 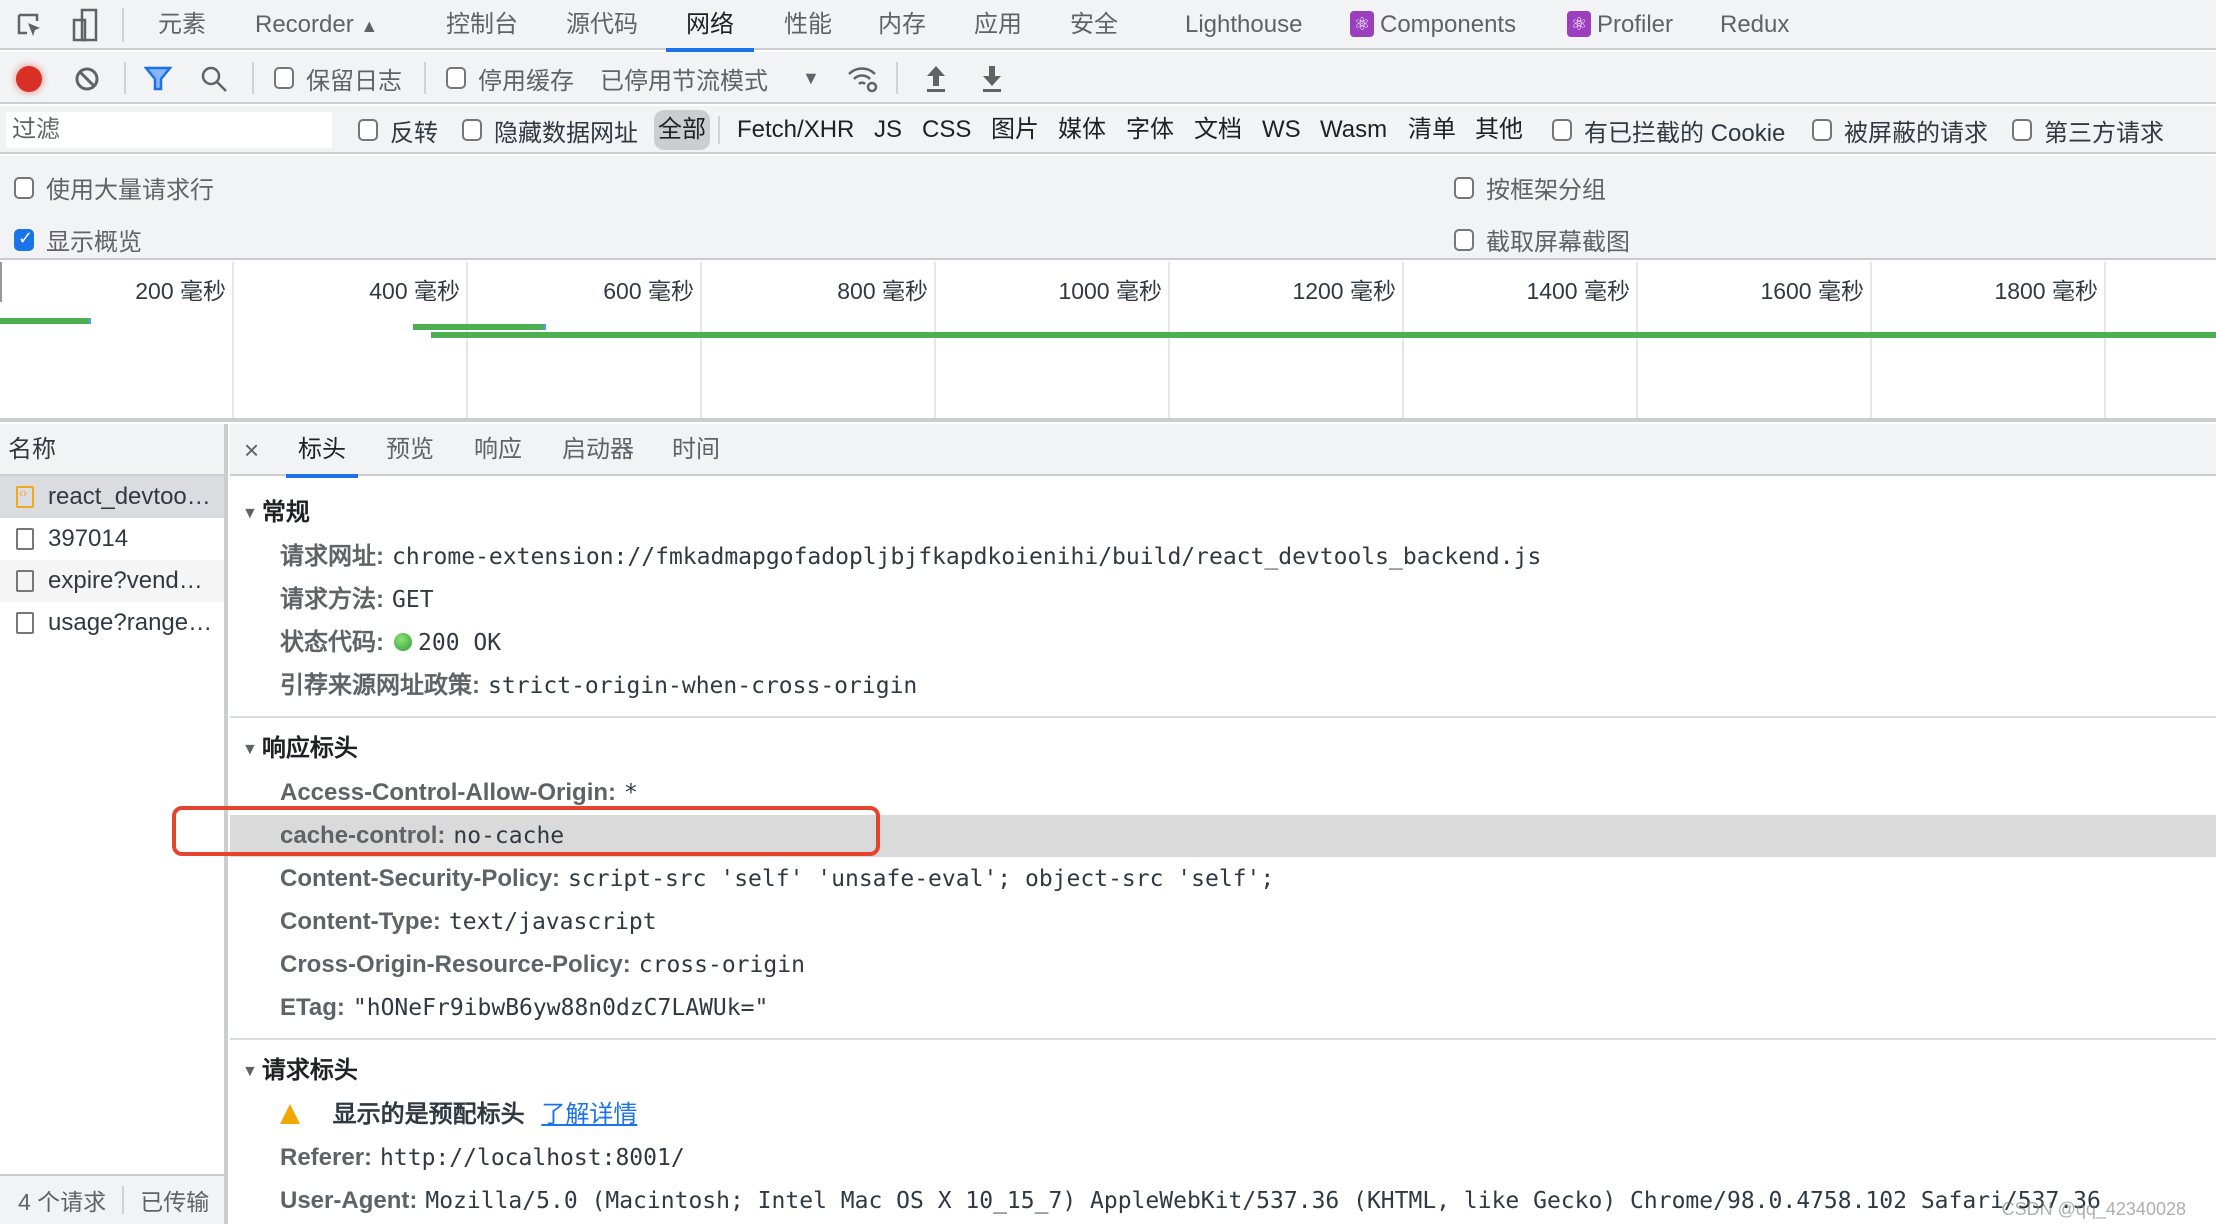 I want to click on tab-security: 安全, so click(x=1094, y=25).